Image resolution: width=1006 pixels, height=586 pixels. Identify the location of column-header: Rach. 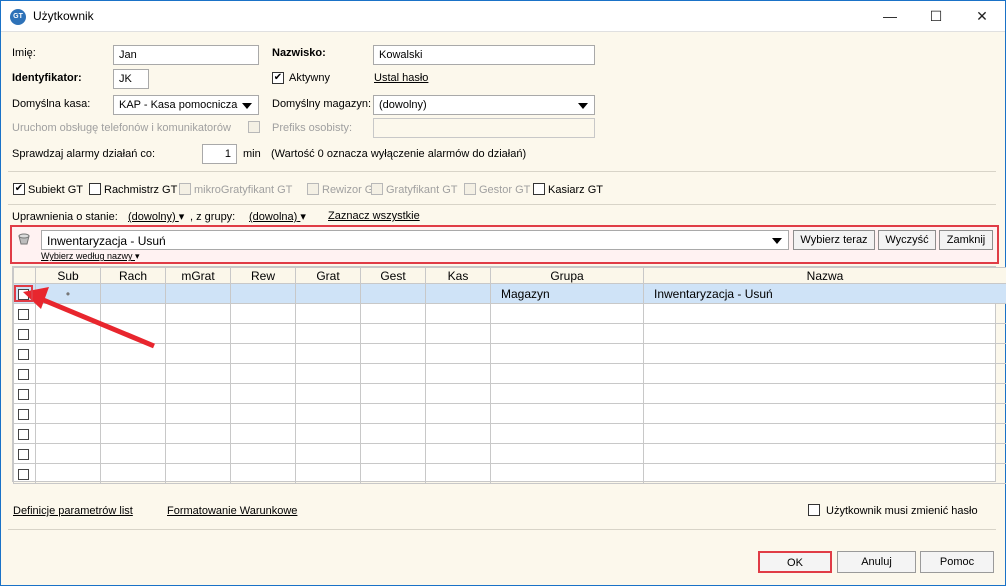
(133, 275).